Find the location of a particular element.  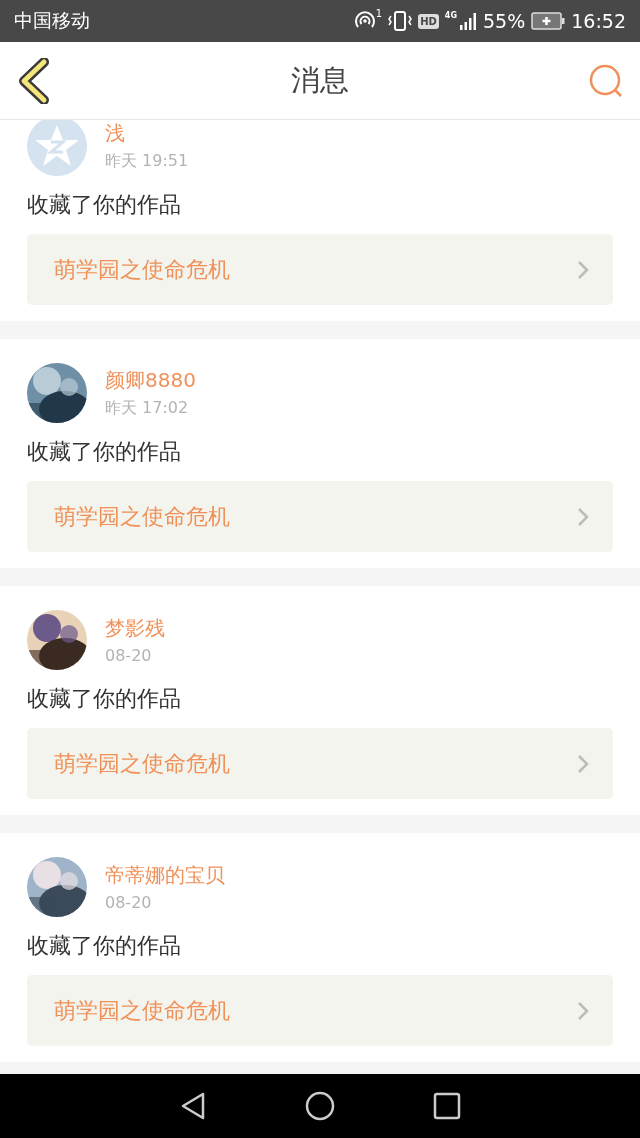

recents-nav-button is located at coordinates (447, 1106).